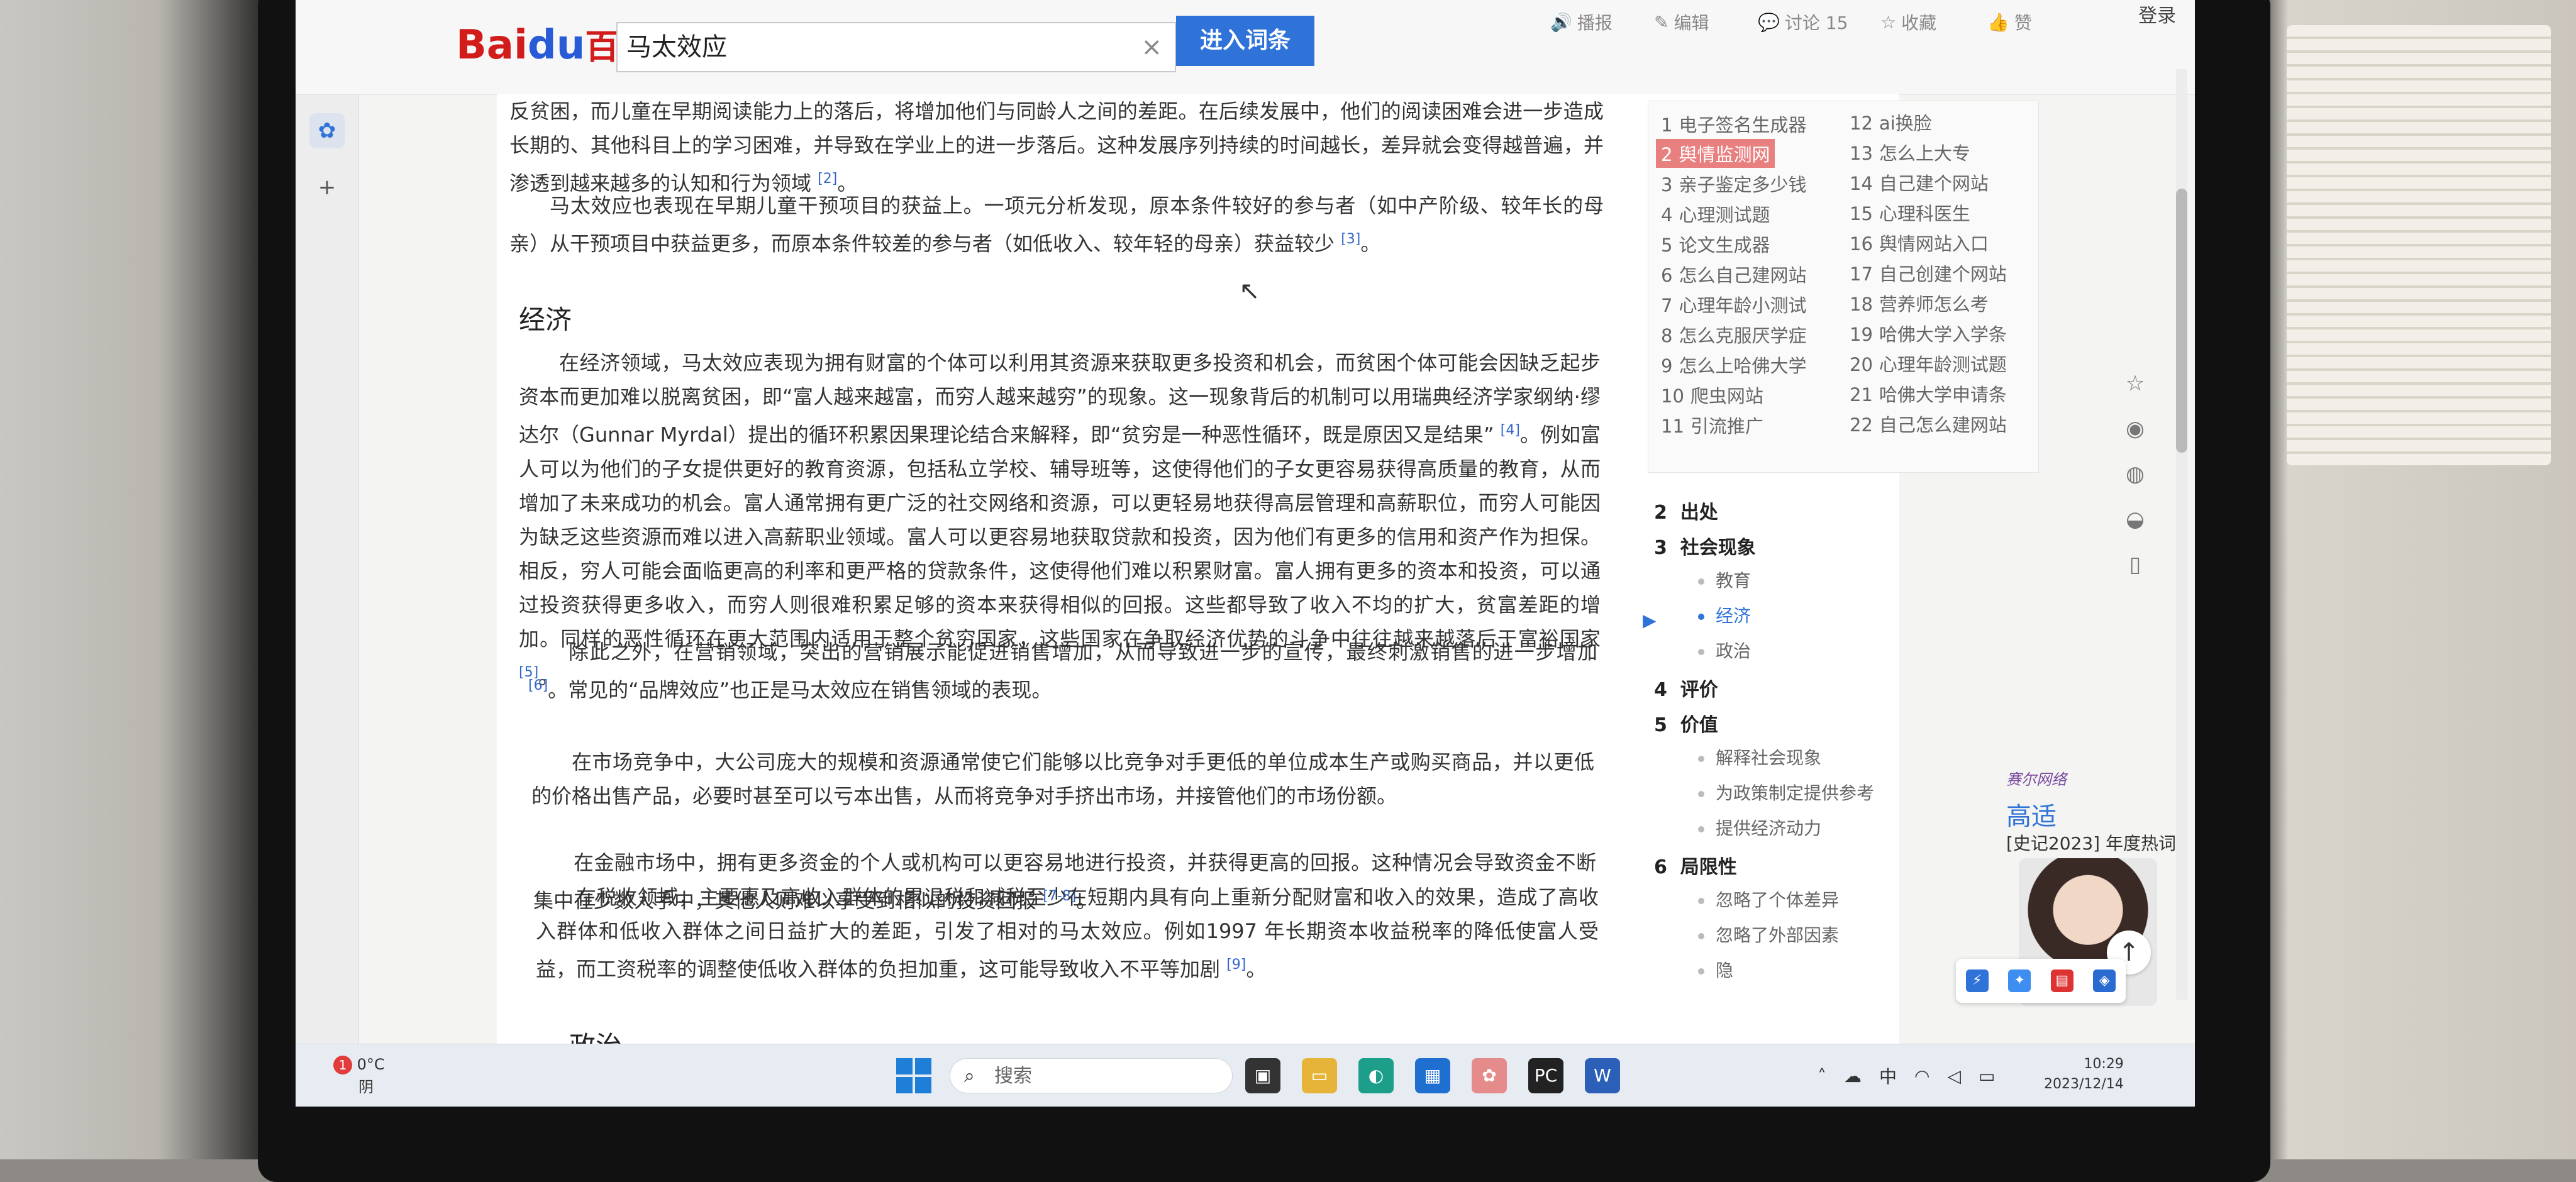  I want to click on toc-item-limitations: 6 局限性, so click(1695, 865).